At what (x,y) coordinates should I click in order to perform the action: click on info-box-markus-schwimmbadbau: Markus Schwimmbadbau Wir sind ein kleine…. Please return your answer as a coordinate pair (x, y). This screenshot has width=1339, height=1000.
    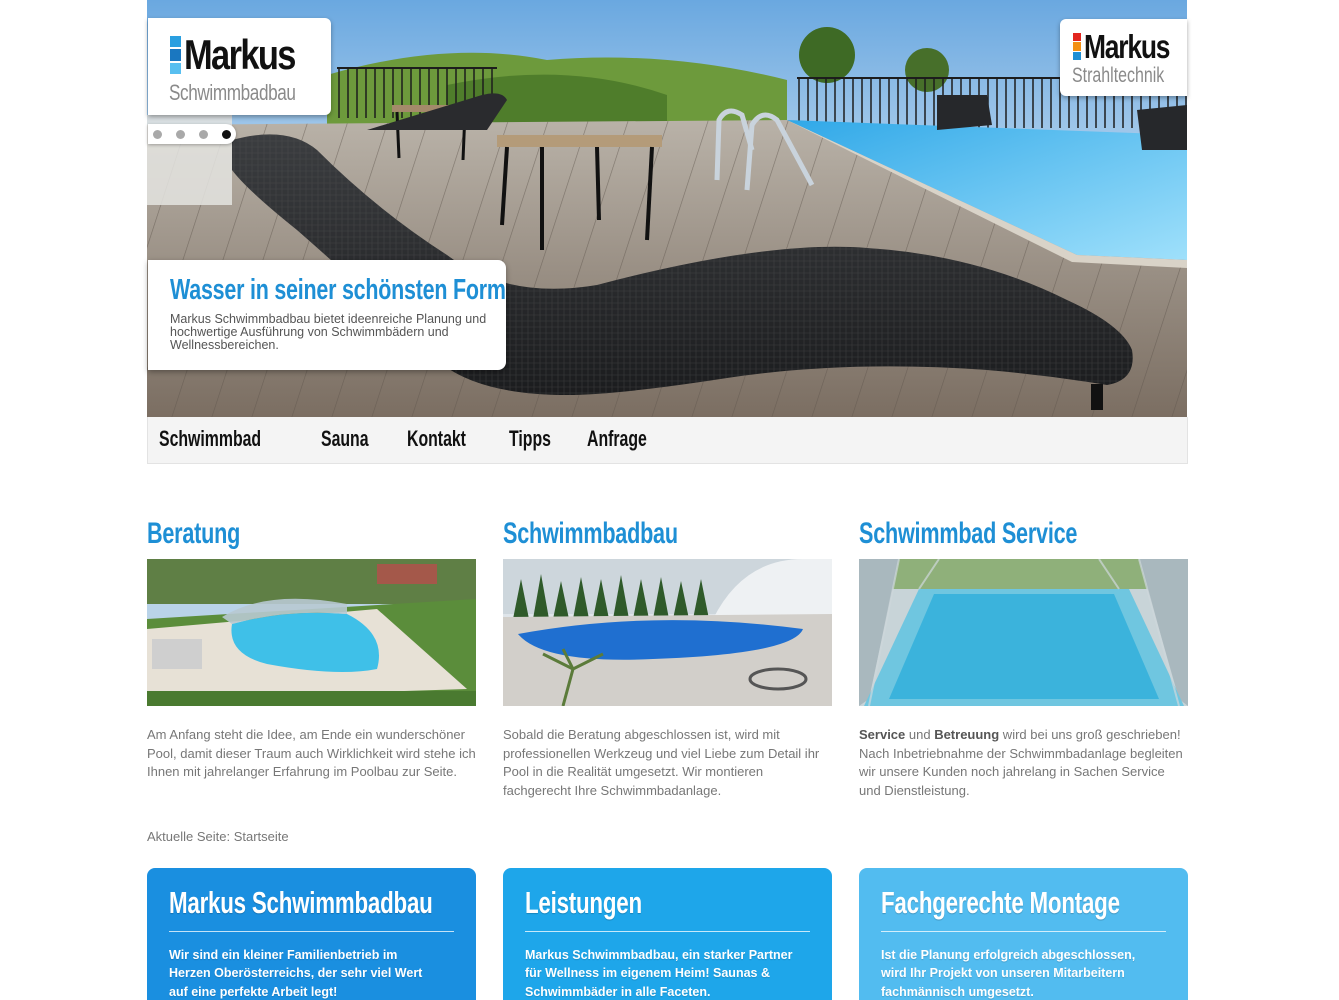
    Looking at the image, I should click on (311, 934).